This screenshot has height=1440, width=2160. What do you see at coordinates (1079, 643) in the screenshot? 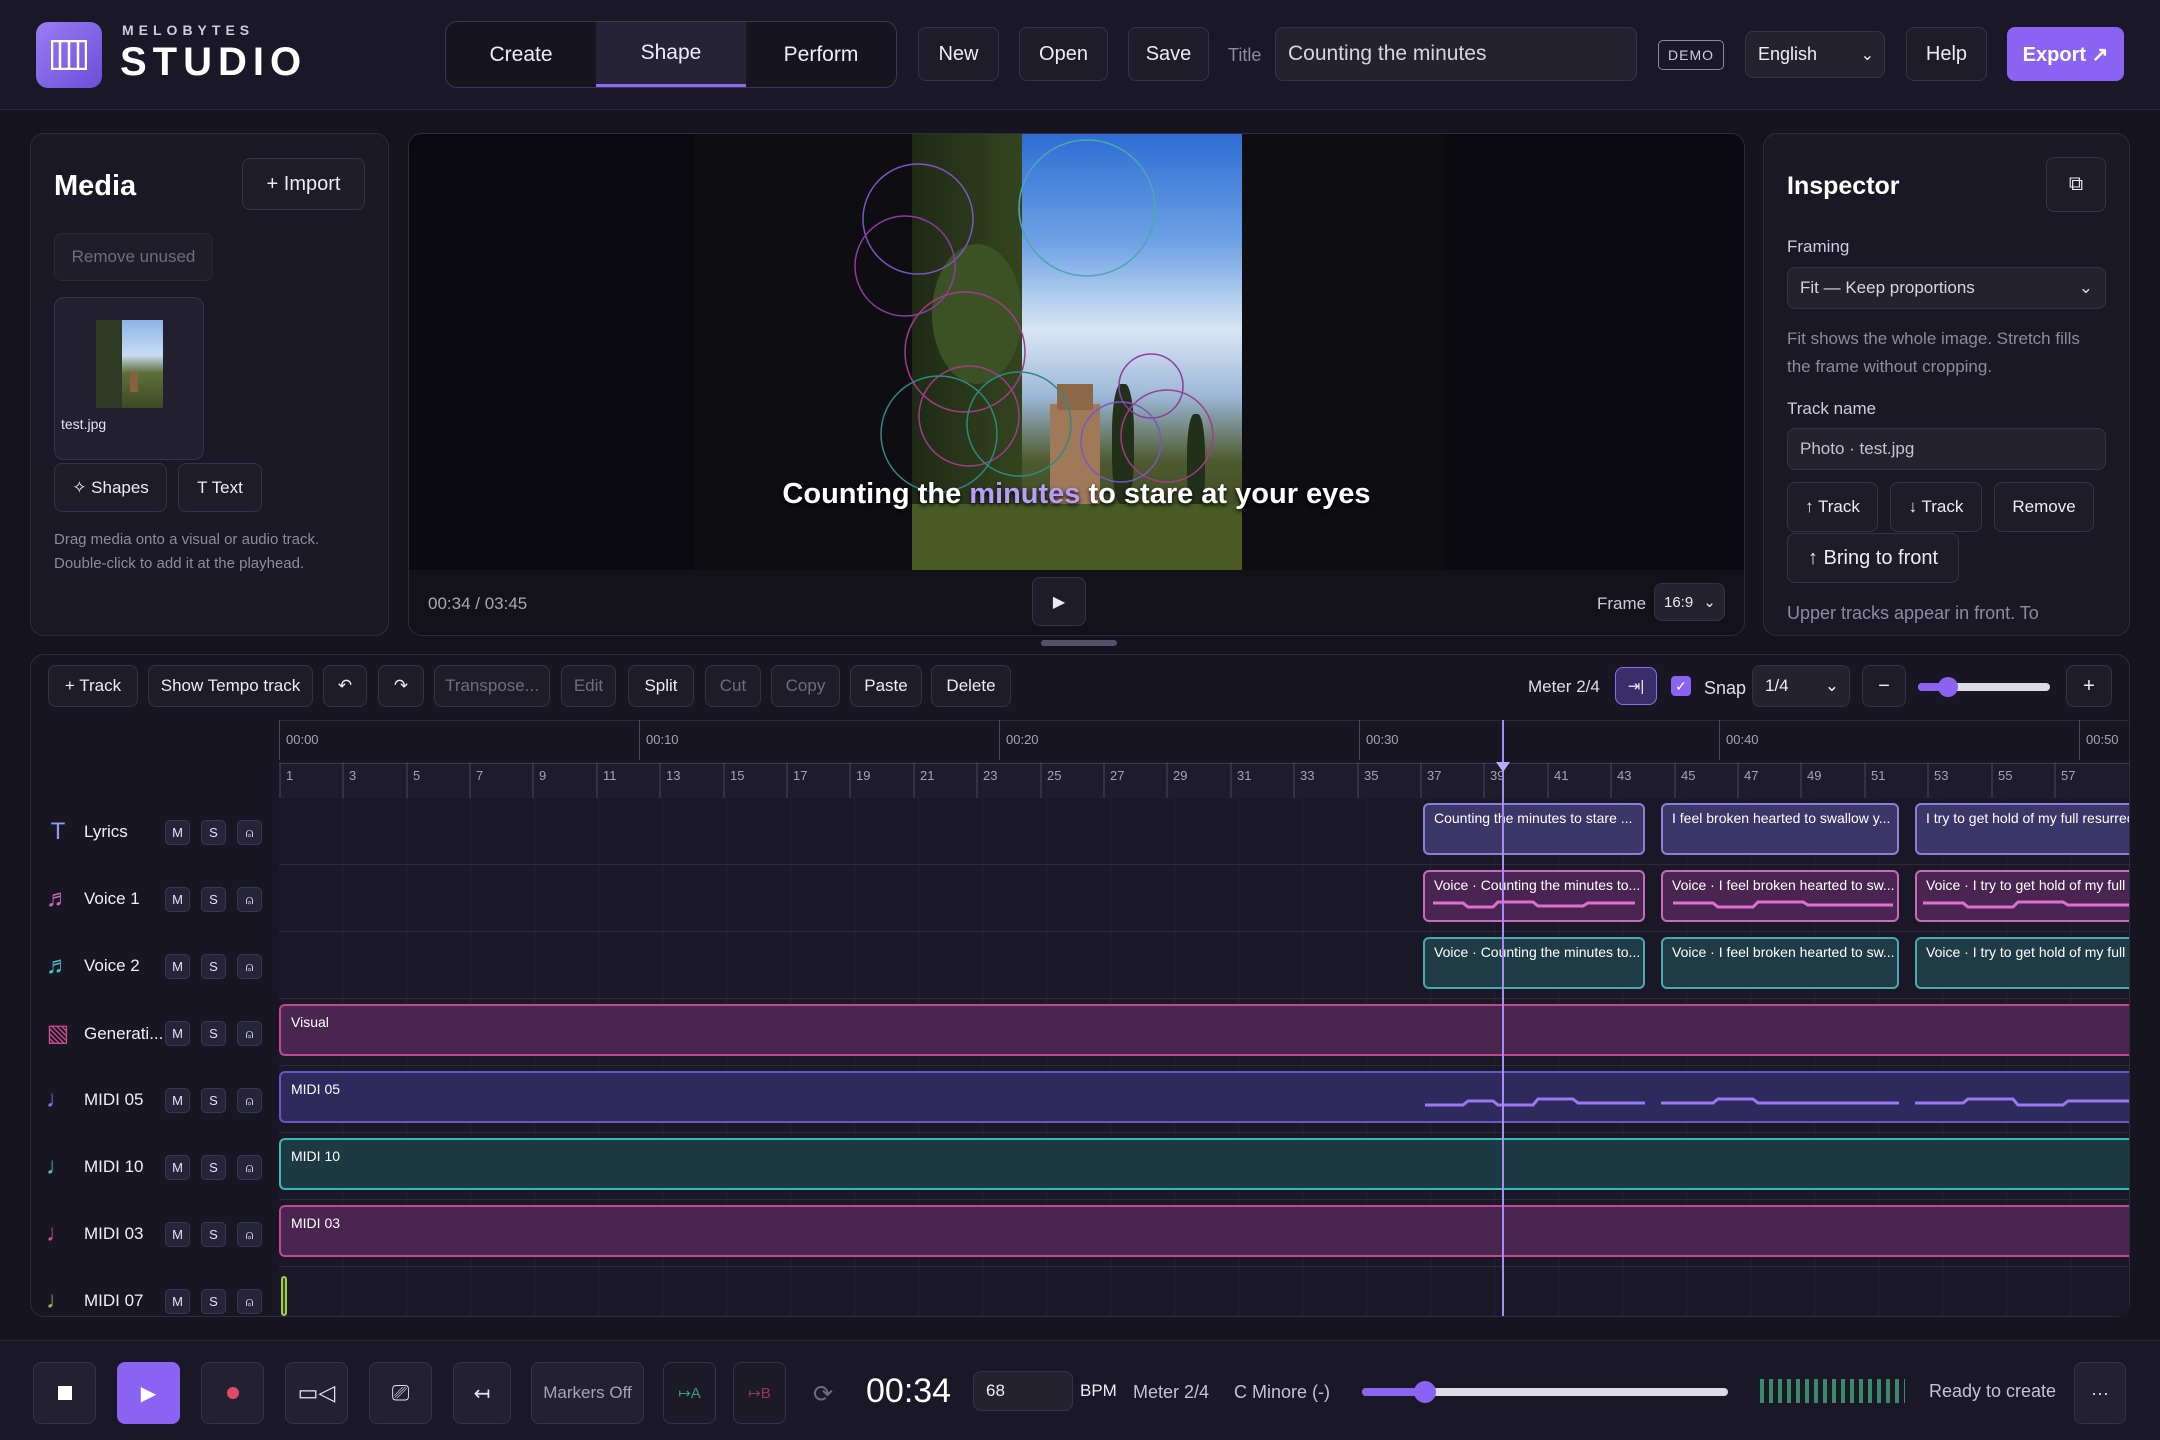
I see `resize-handle` at bounding box center [1079, 643].